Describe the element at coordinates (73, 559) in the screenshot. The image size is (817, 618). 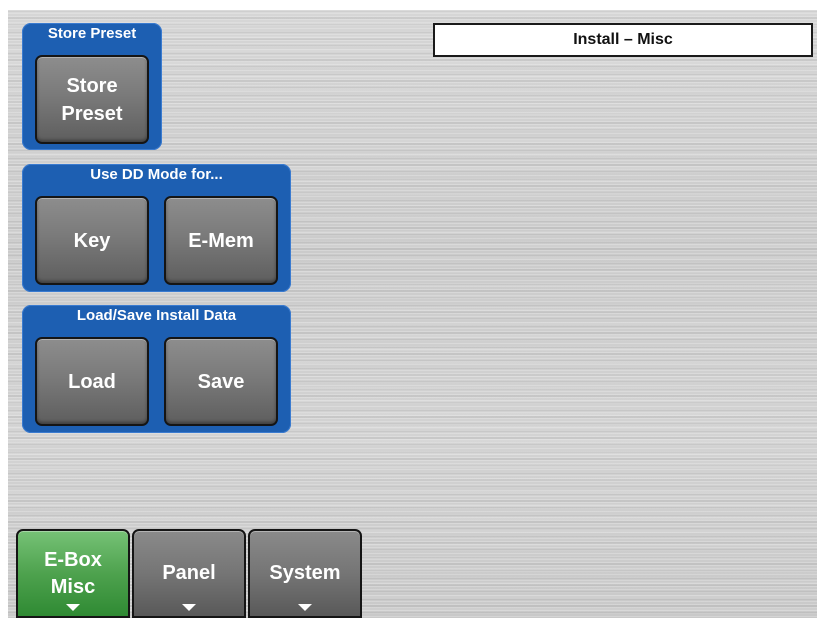
I see `tab-e-box-misc-line1: E-Box` at that location.